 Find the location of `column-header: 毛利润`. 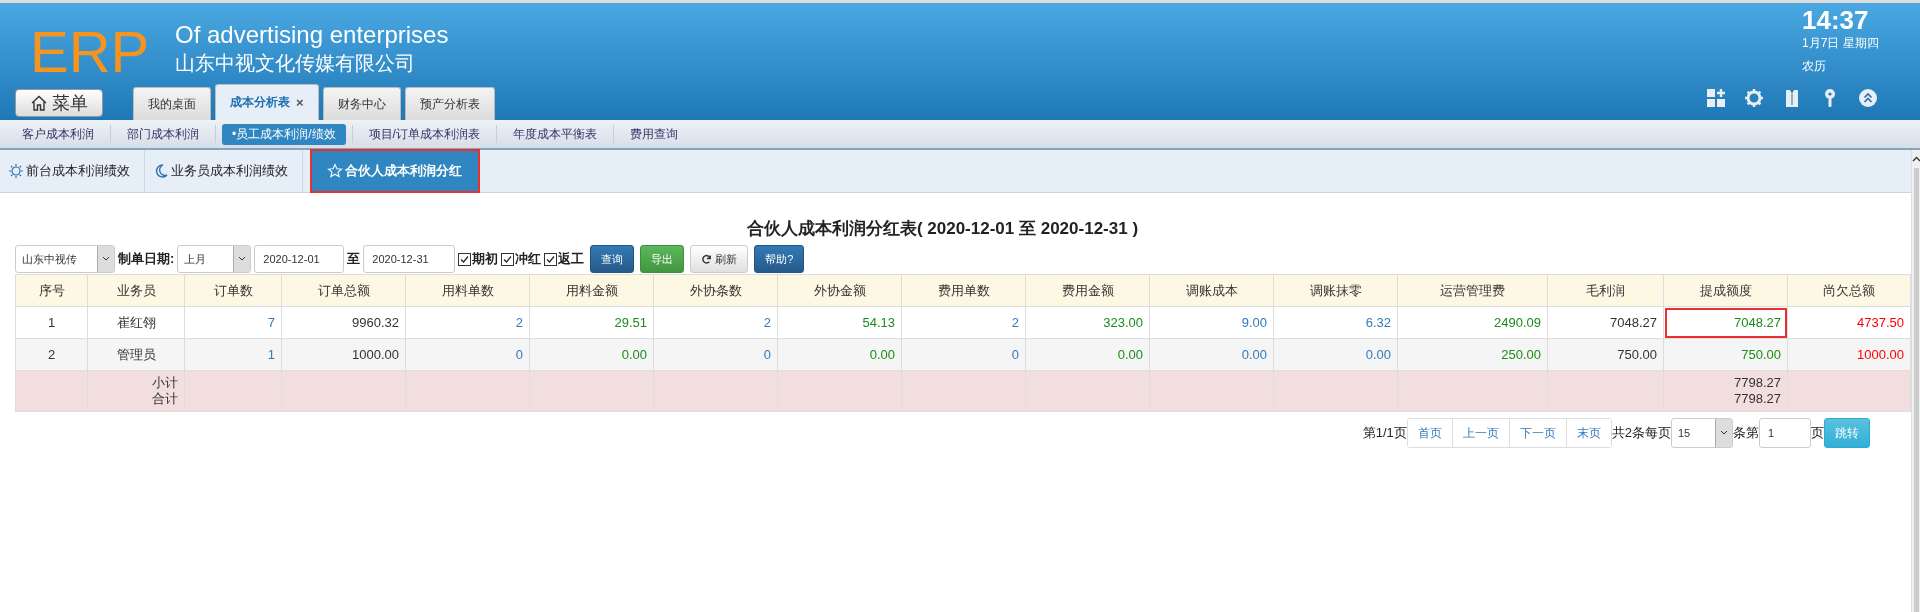

column-header: 毛利润 is located at coordinates (1605, 290).